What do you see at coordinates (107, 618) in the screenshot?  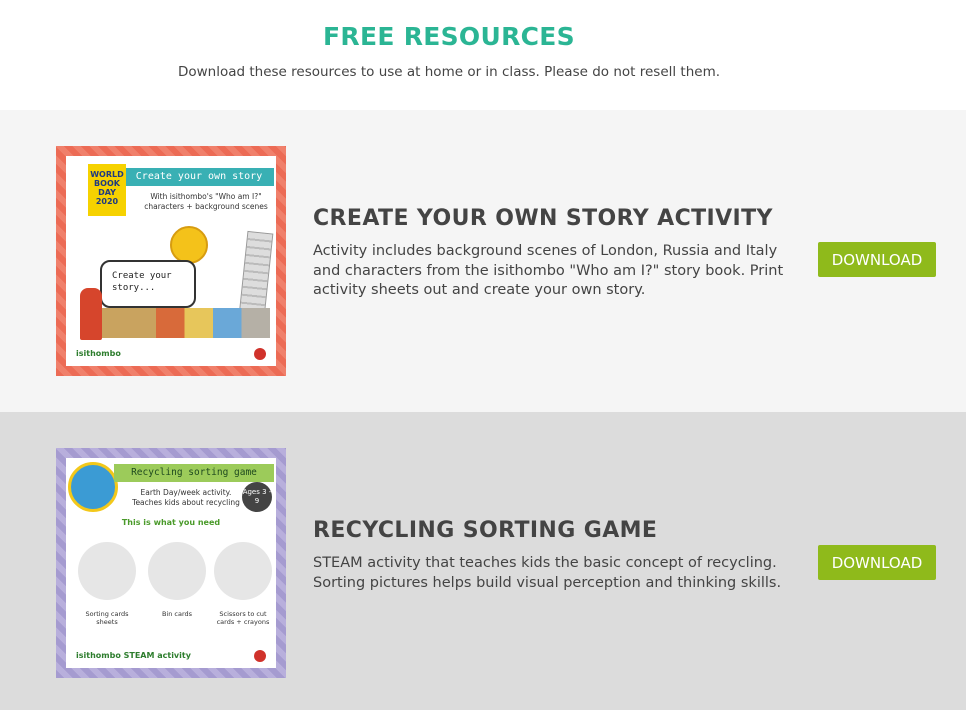 I see `item-label: Sorting cards sheets` at bounding box center [107, 618].